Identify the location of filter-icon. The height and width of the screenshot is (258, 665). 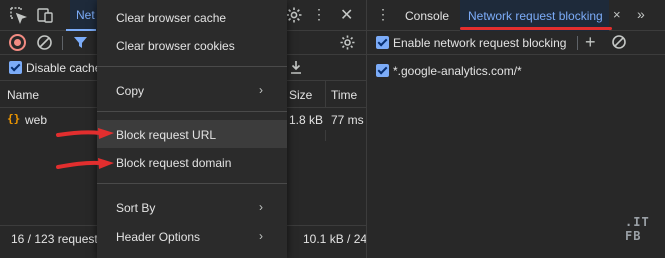
(80, 42).